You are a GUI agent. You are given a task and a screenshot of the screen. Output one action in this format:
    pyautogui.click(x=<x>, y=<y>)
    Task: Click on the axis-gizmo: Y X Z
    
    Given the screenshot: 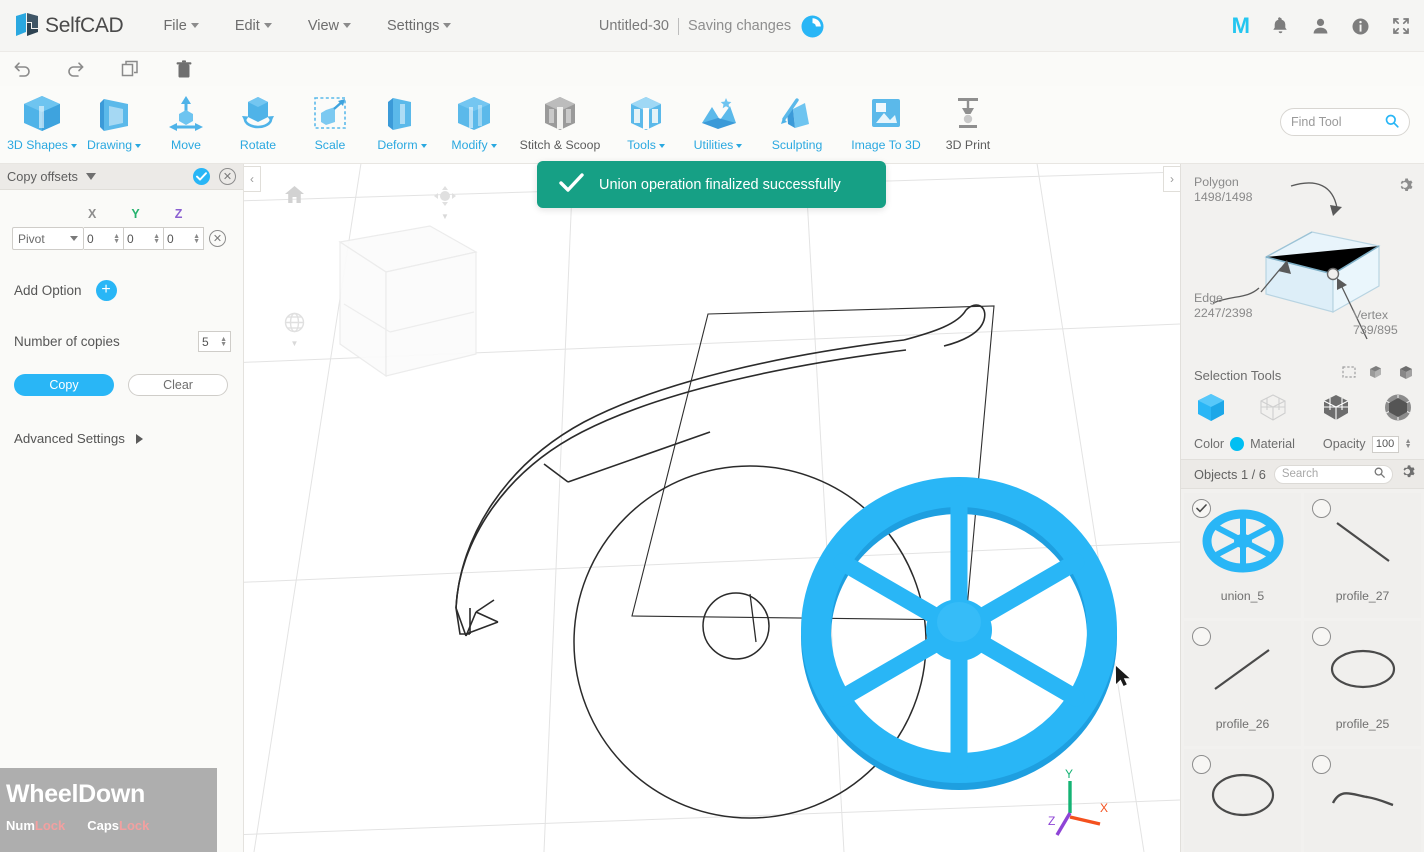 What is the action you would take?
    pyautogui.click(x=1079, y=804)
    